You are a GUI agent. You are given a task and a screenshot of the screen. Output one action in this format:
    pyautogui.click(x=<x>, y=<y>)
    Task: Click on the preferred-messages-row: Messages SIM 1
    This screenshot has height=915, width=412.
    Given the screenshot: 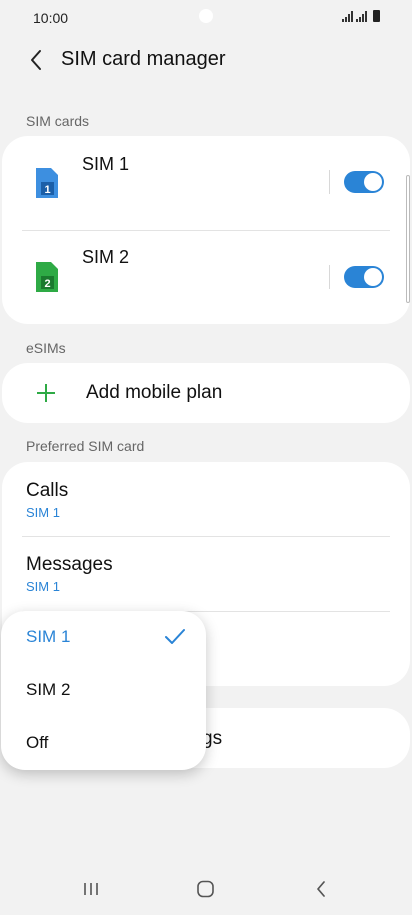 What is the action you would take?
    pyautogui.click(x=206, y=574)
    